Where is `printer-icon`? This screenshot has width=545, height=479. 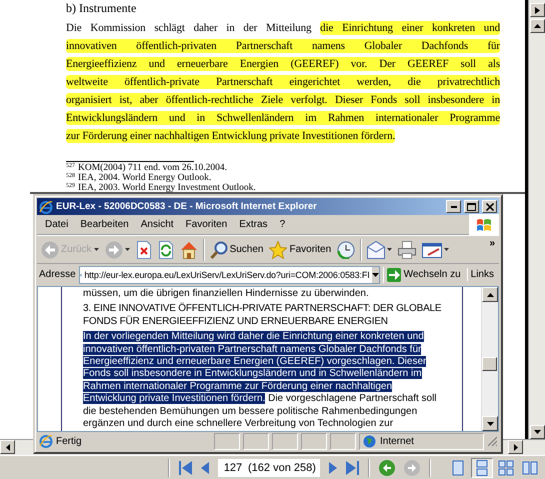
printer-icon is located at coordinates (407, 249).